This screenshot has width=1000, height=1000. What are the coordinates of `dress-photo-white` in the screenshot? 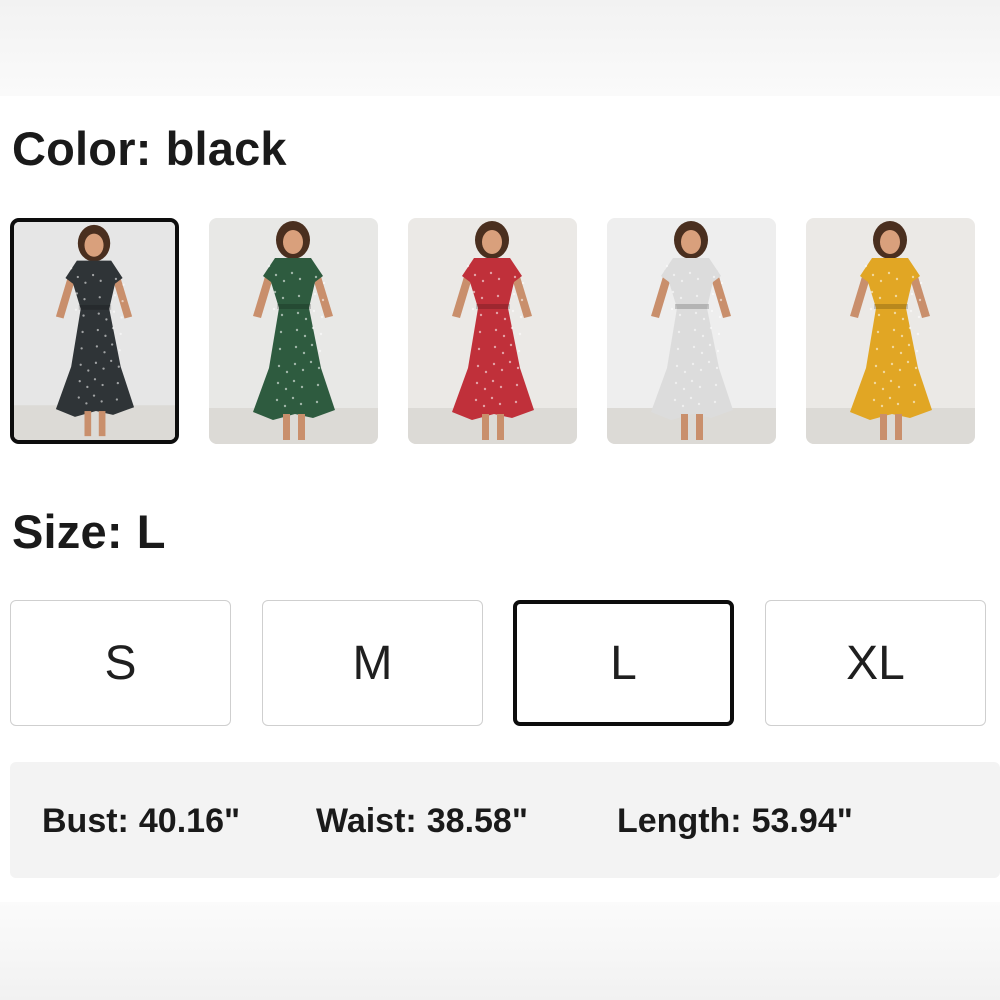 It's located at (691, 331).